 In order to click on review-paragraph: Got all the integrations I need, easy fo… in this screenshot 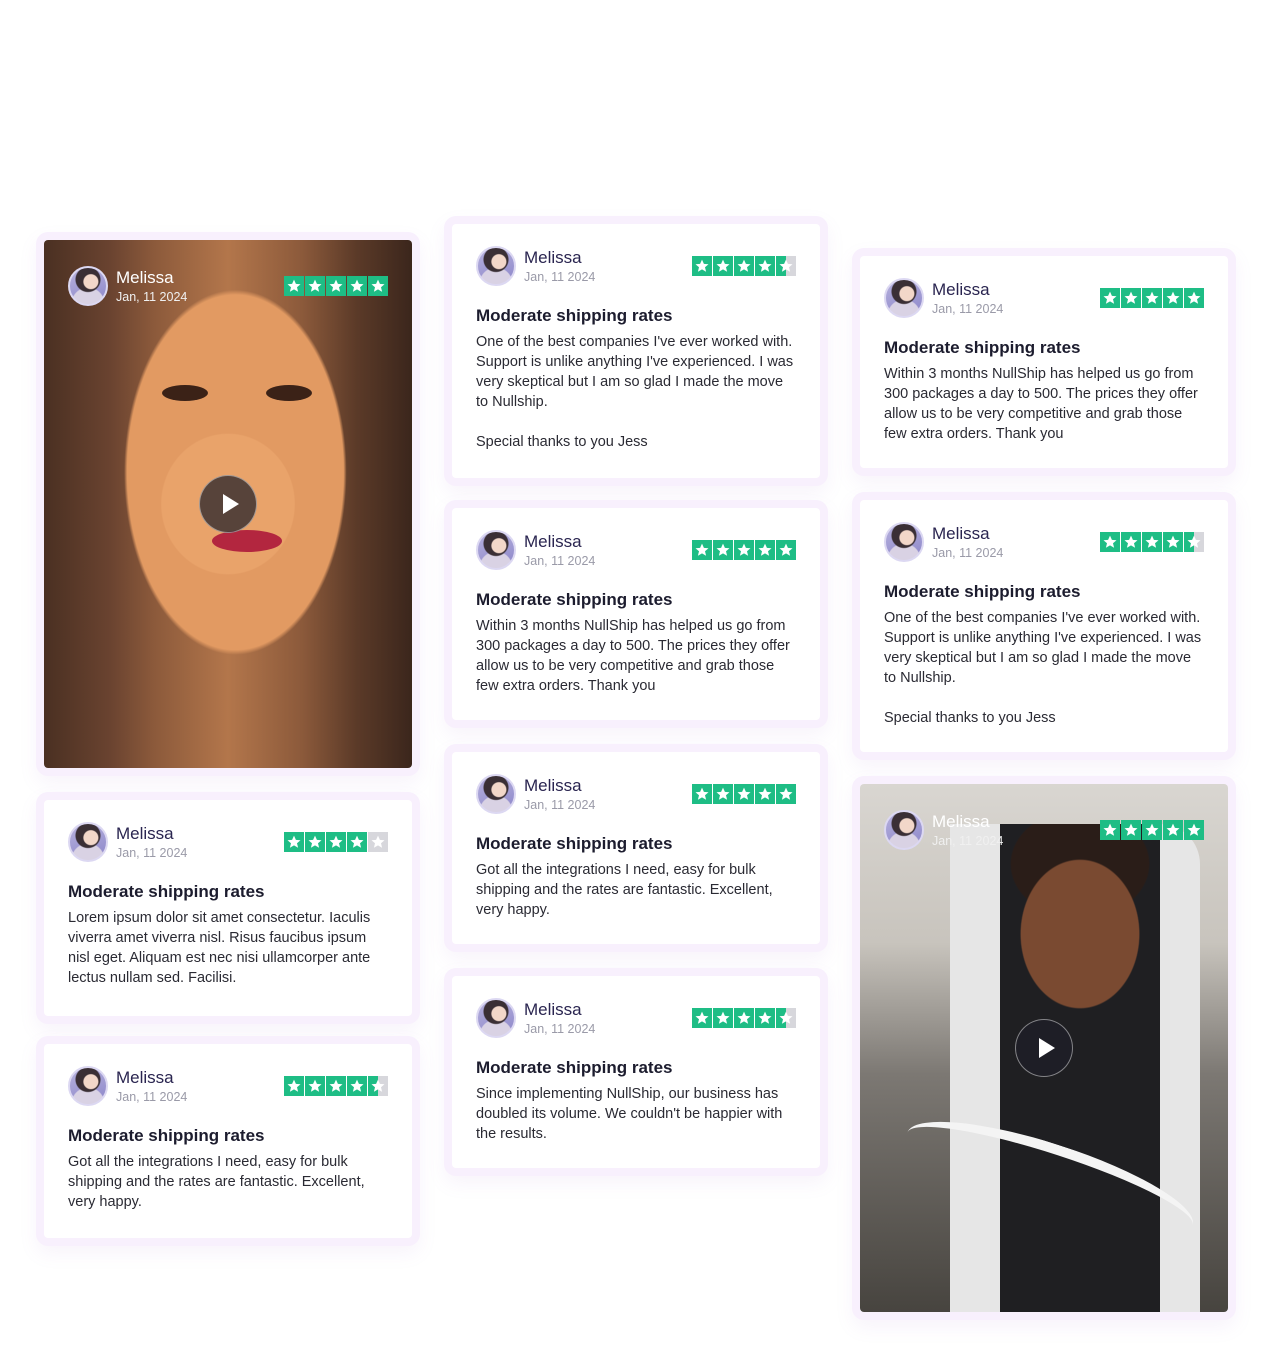, I will do `click(216, 1182)`.